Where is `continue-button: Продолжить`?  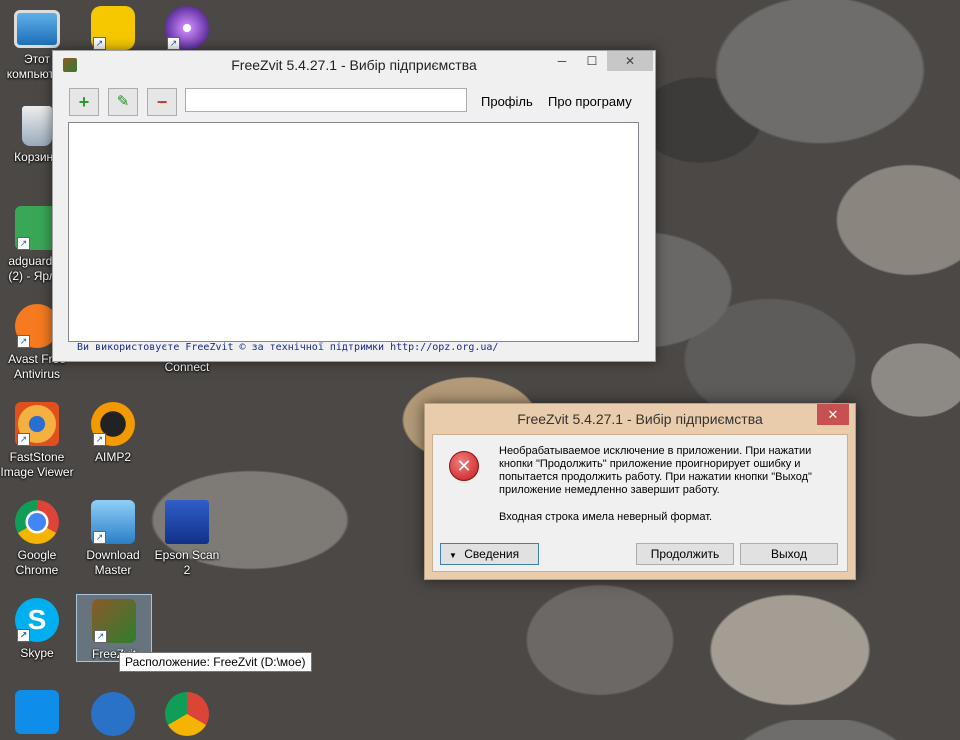 continue-button: Продолжить is located at coordinates (685, 554).